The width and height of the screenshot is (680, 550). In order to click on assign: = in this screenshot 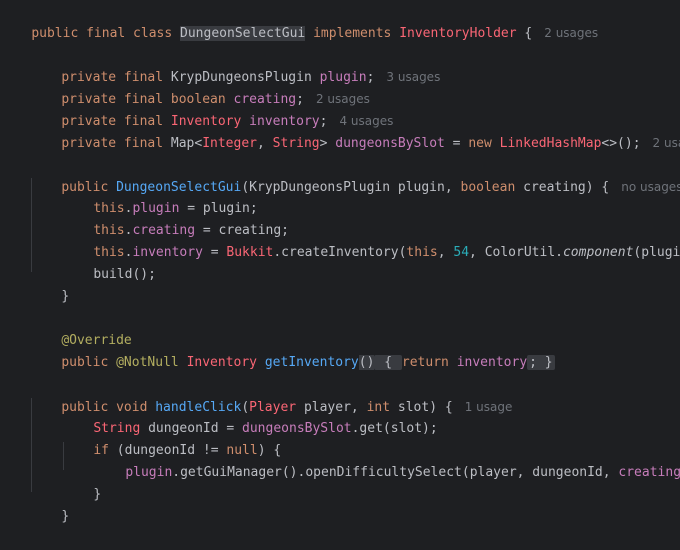, I will do `click(456, 143)`.